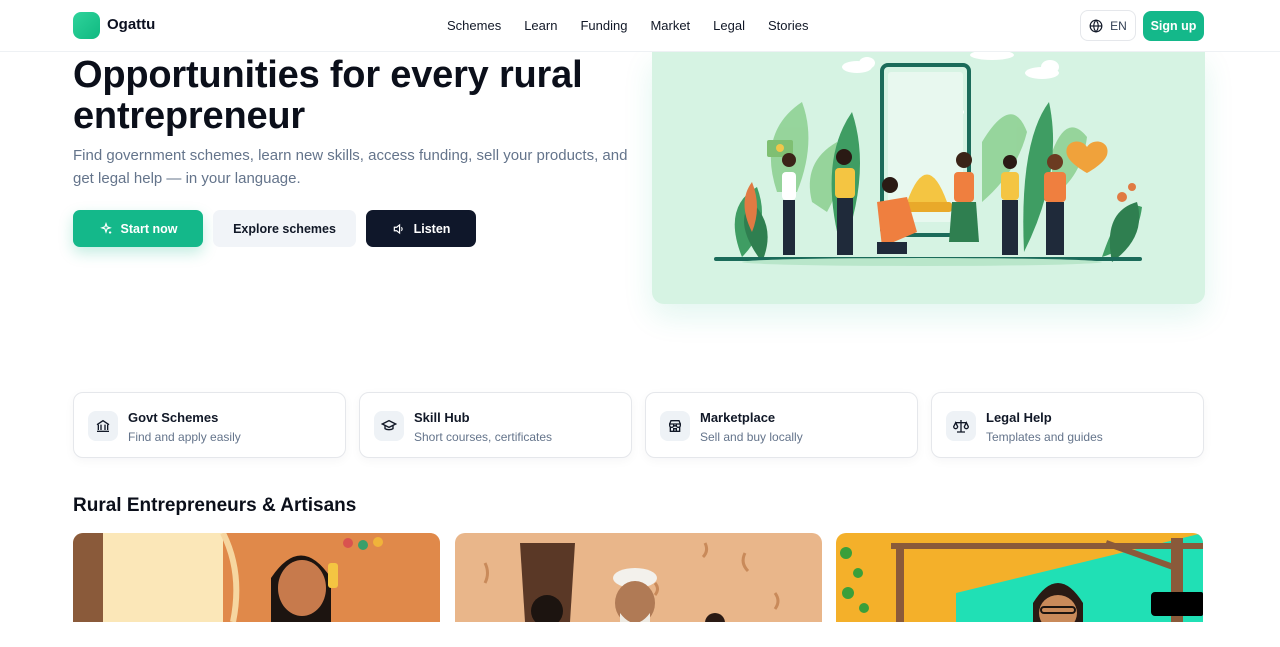  Describe the element at coordinates (675, 426) in the screenshot. I see `store-icon` at that location.